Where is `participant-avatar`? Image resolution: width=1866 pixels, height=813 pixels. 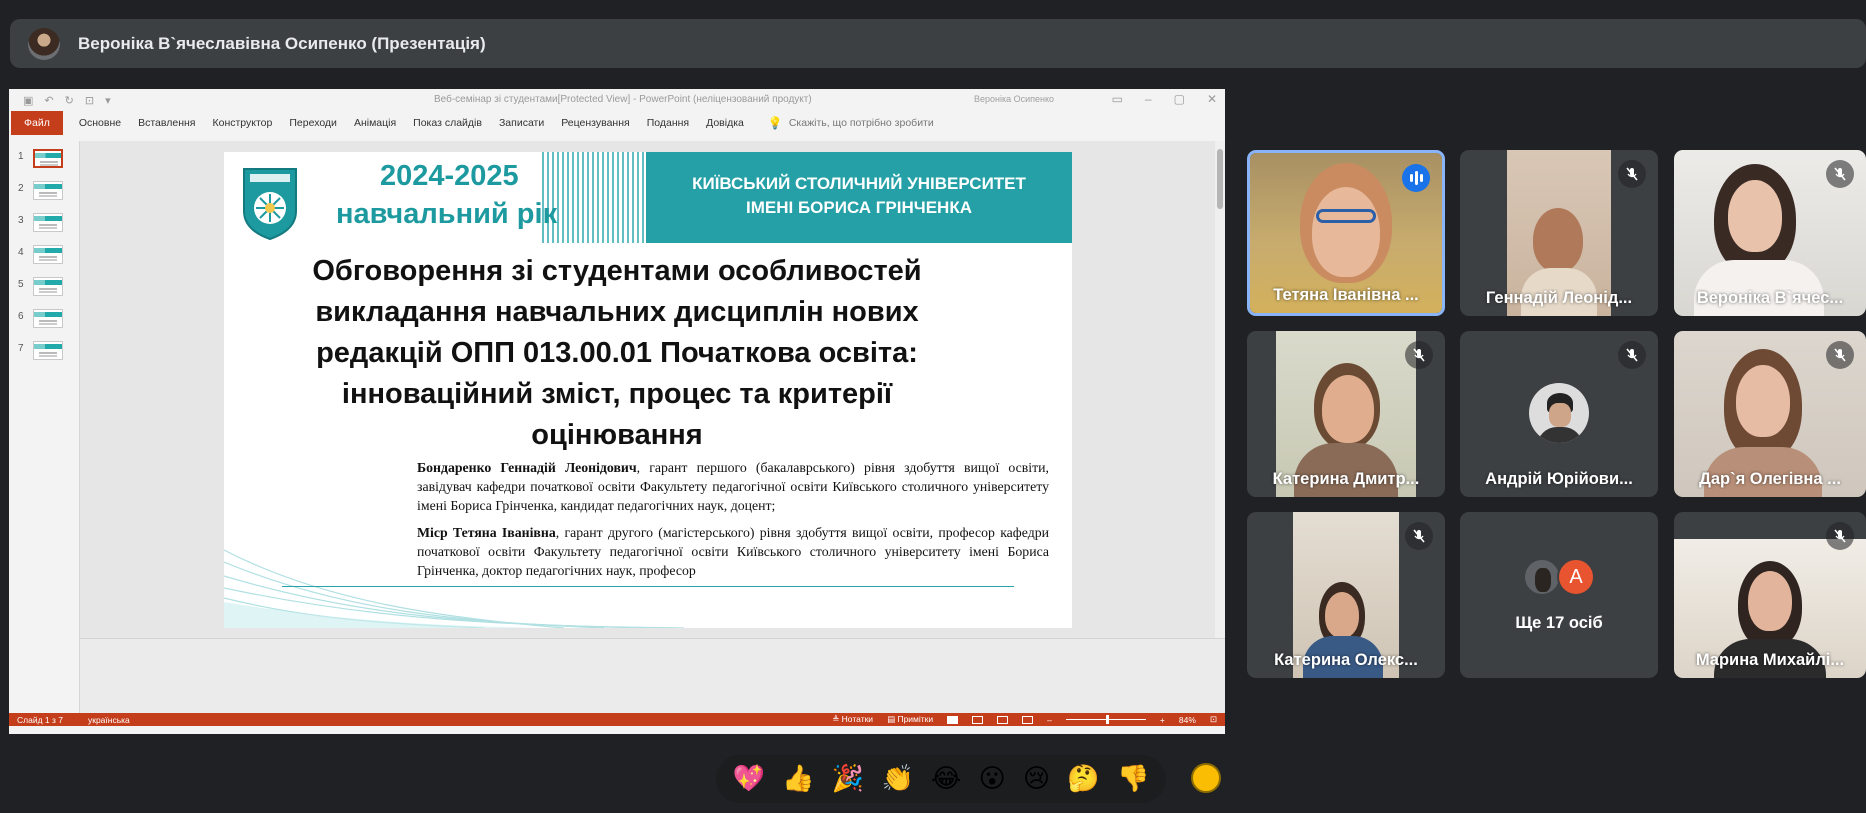 participant-avatar is located at coordinates (1559, 413).